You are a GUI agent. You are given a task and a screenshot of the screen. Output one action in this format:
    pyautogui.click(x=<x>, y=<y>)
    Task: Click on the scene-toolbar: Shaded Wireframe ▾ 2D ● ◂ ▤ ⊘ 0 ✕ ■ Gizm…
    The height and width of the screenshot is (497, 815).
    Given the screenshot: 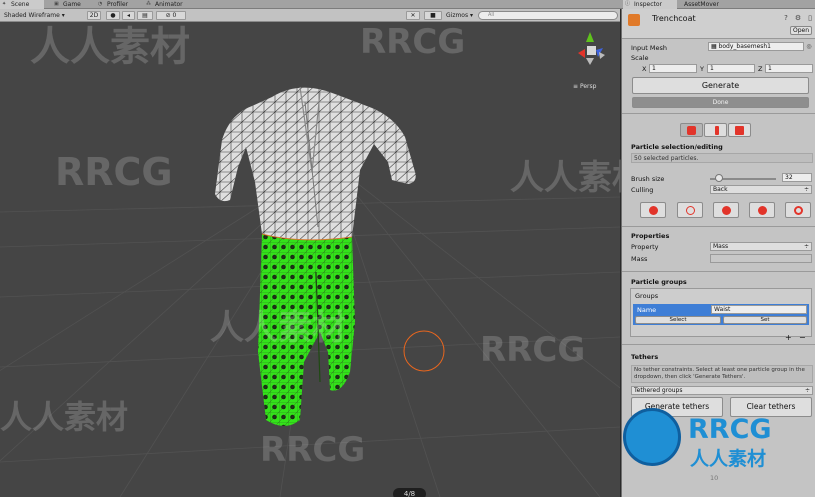 What is the action you would take?
    pyautogui.click(x=310, y=15)
    